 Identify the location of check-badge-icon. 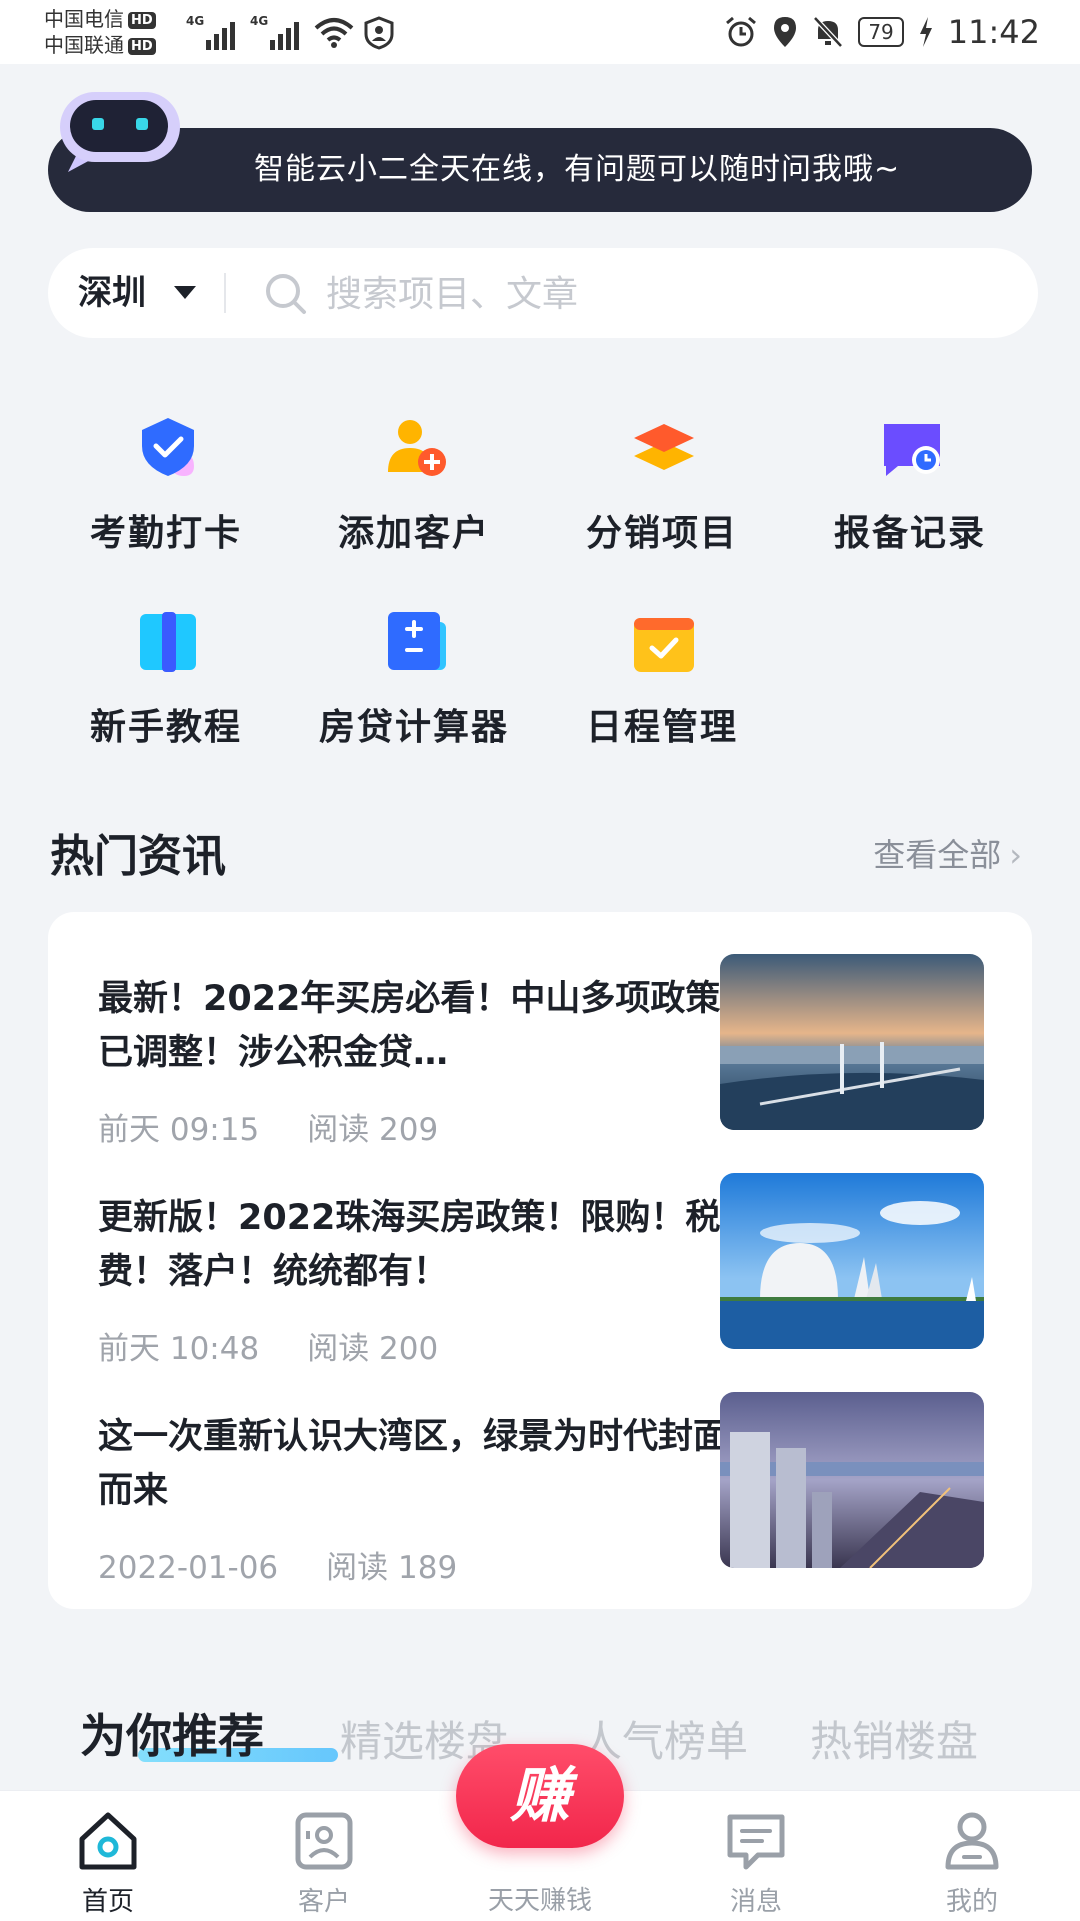
(168, 447).